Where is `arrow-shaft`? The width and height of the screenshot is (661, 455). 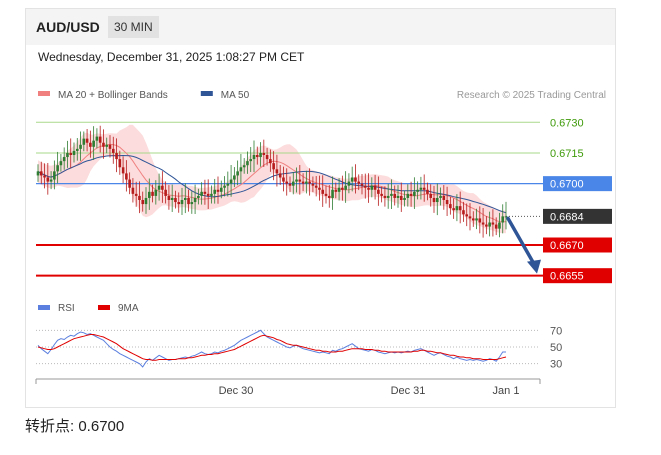
arrow-shaft is located at coordinates (521, 242).